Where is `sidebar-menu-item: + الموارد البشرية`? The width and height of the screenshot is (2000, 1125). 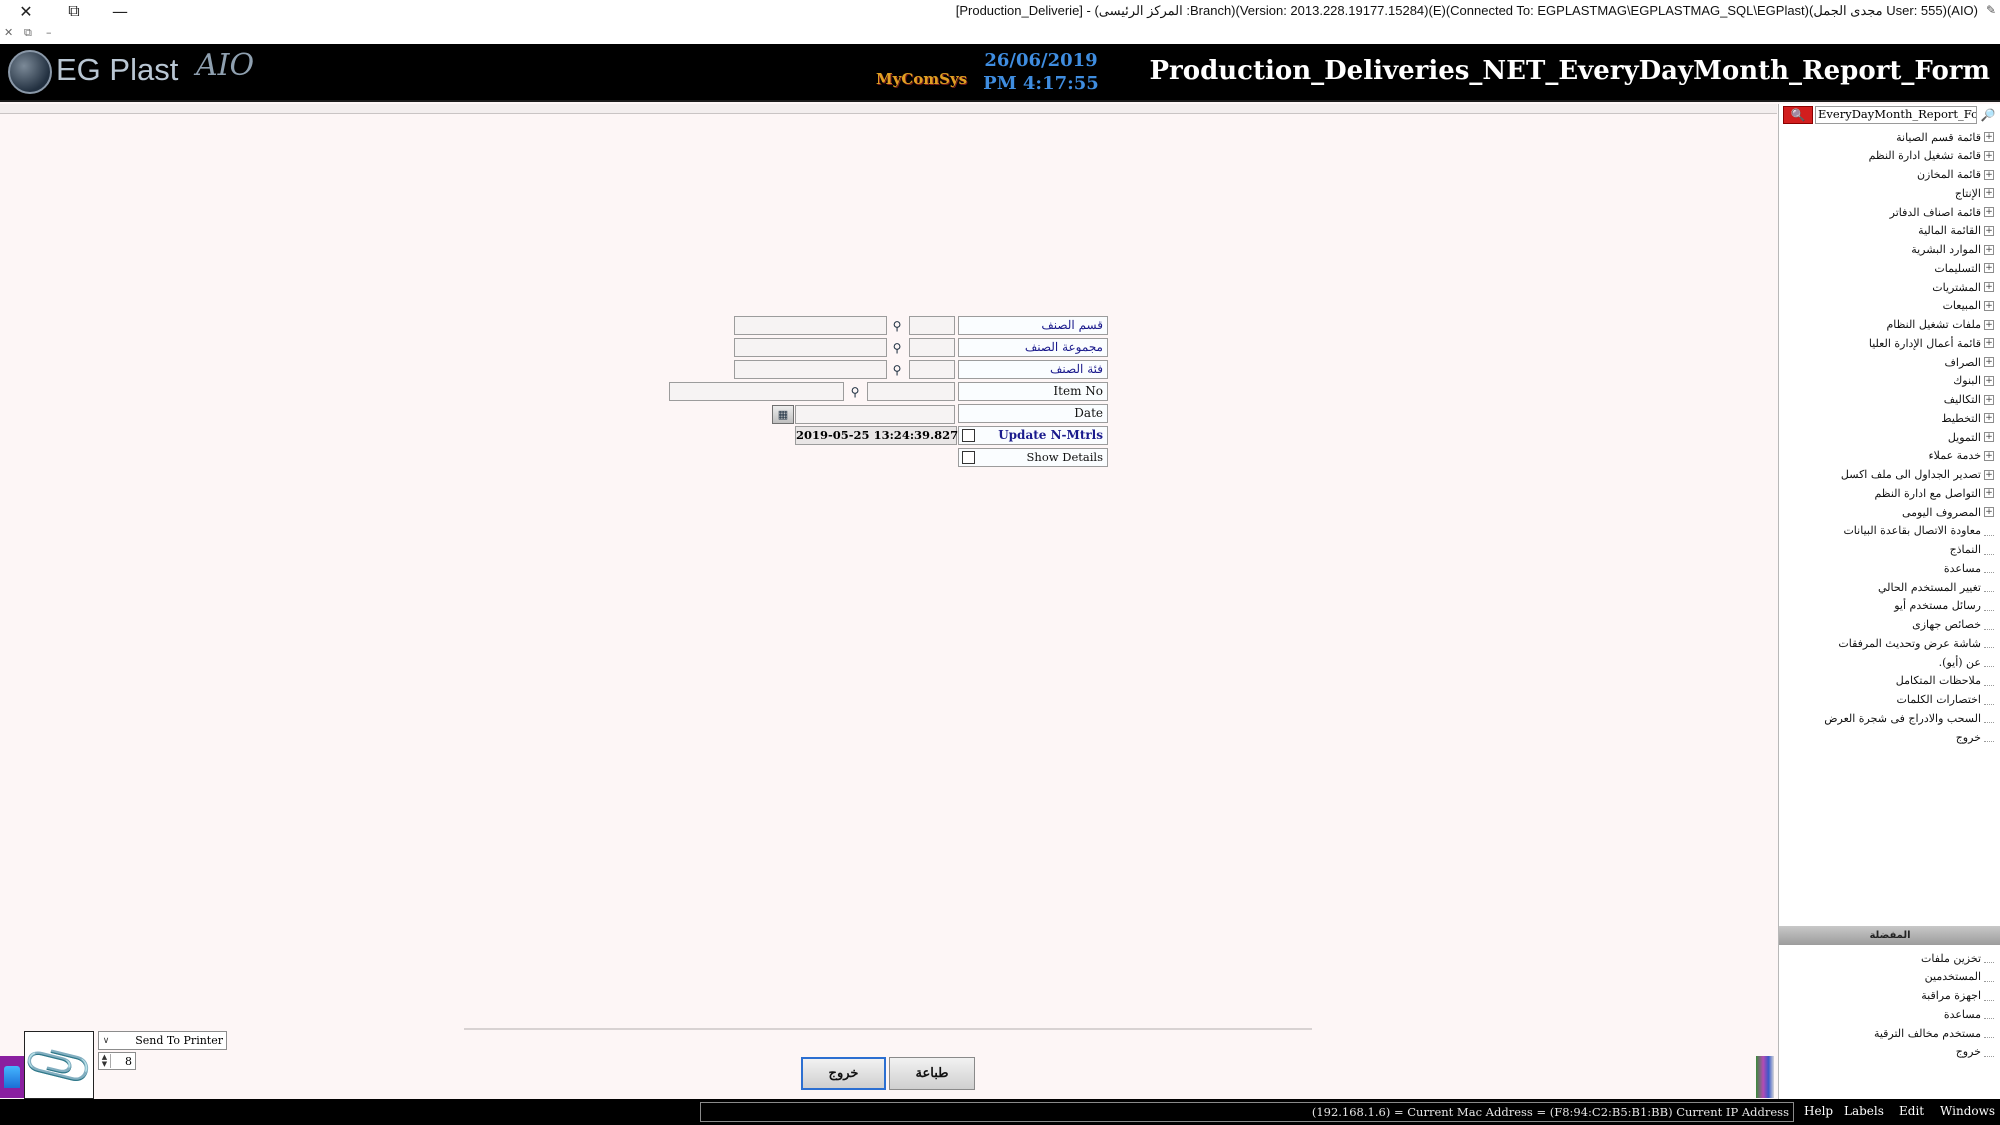 sidebar-menu-item: + الموارد البشرية is located at coordinates (1952, 250).